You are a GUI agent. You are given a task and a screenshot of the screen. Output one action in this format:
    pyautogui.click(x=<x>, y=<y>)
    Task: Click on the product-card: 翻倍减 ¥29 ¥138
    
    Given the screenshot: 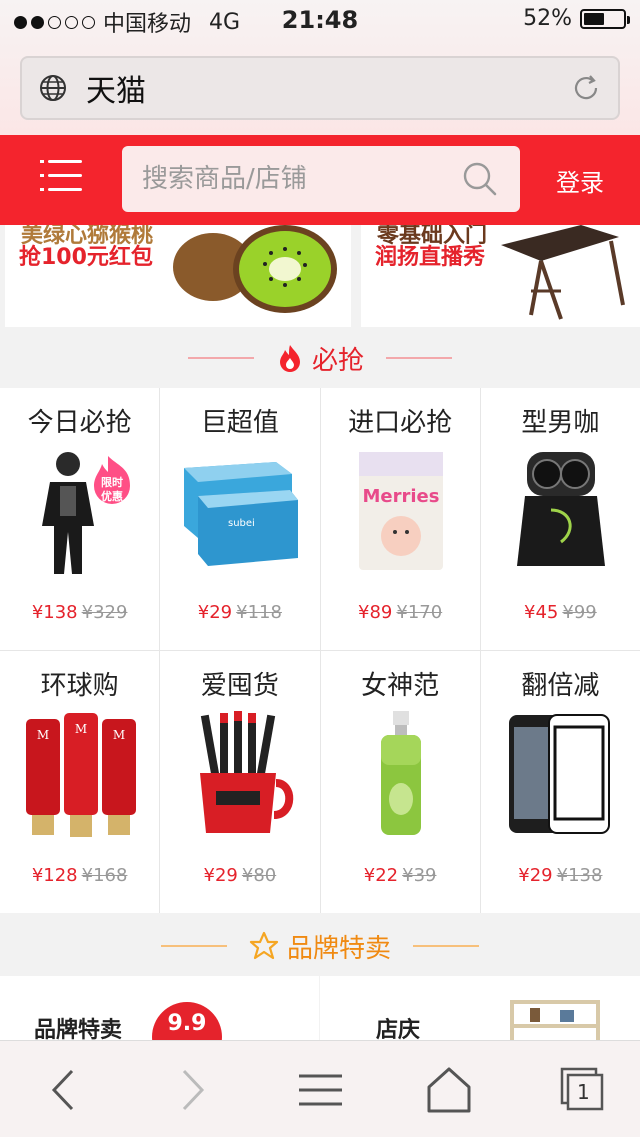 What is the action you would take?
    pyautogui.click(x=560, y=782)
    